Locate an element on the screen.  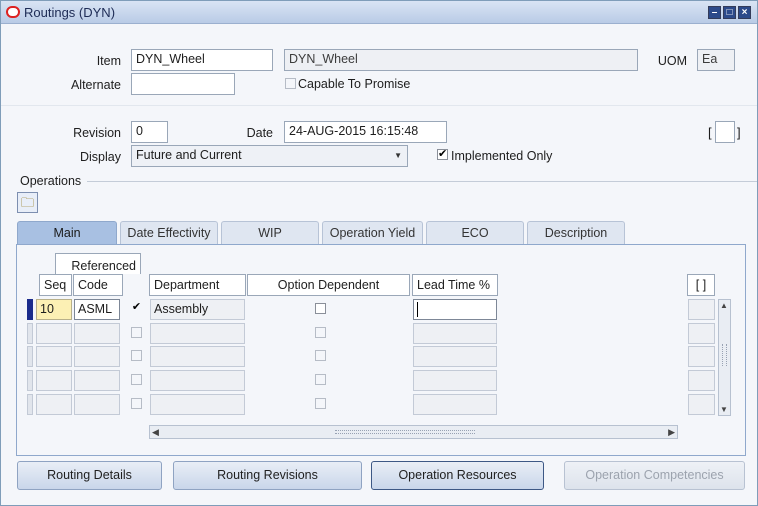
date-label: Date is located at coordinates (259, 133).